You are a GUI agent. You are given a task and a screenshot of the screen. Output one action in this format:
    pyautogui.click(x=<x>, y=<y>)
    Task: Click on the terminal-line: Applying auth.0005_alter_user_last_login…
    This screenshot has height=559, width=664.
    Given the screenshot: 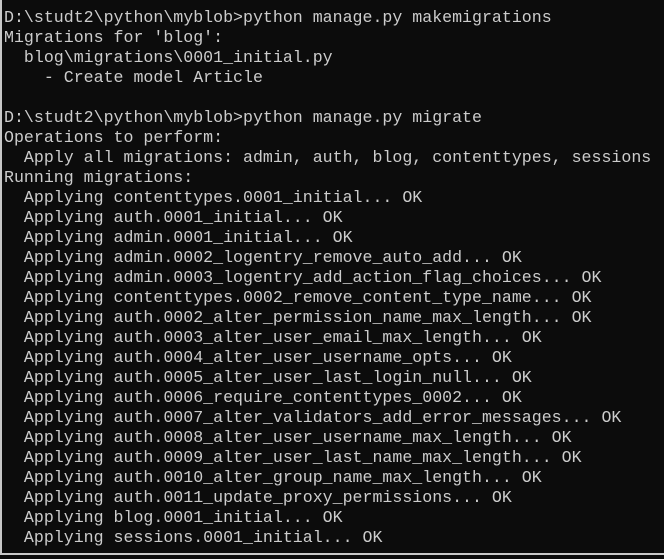 What is the action you would take?
    pyautogui.click(x=268, y=377)
    